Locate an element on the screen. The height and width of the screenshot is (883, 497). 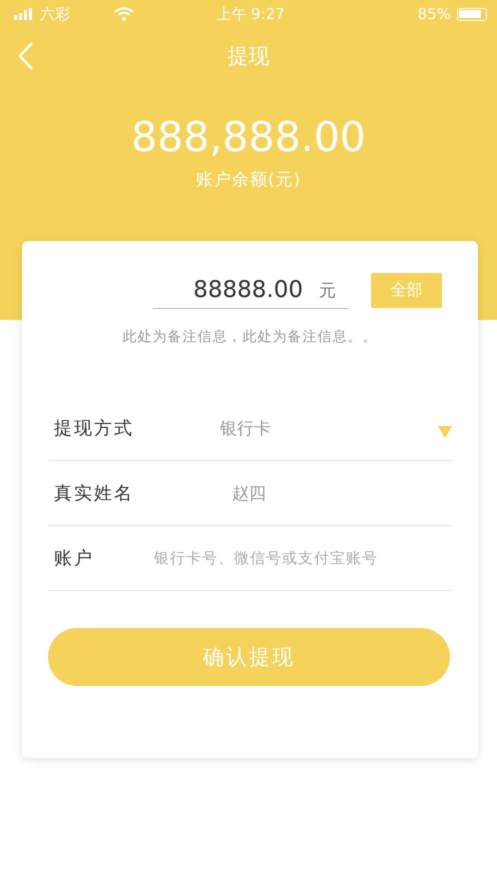
confirm-button: 确认提现 is located at coordinates (249, 657).